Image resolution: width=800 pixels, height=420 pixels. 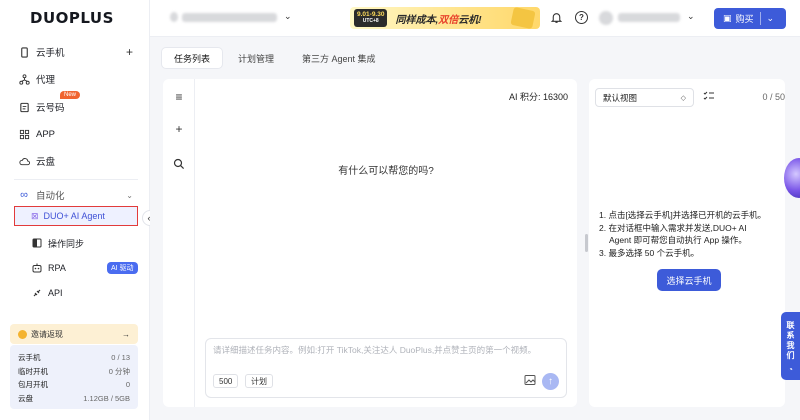 I want to click on infinity-icon: ∞, so click(x=24, y=195).